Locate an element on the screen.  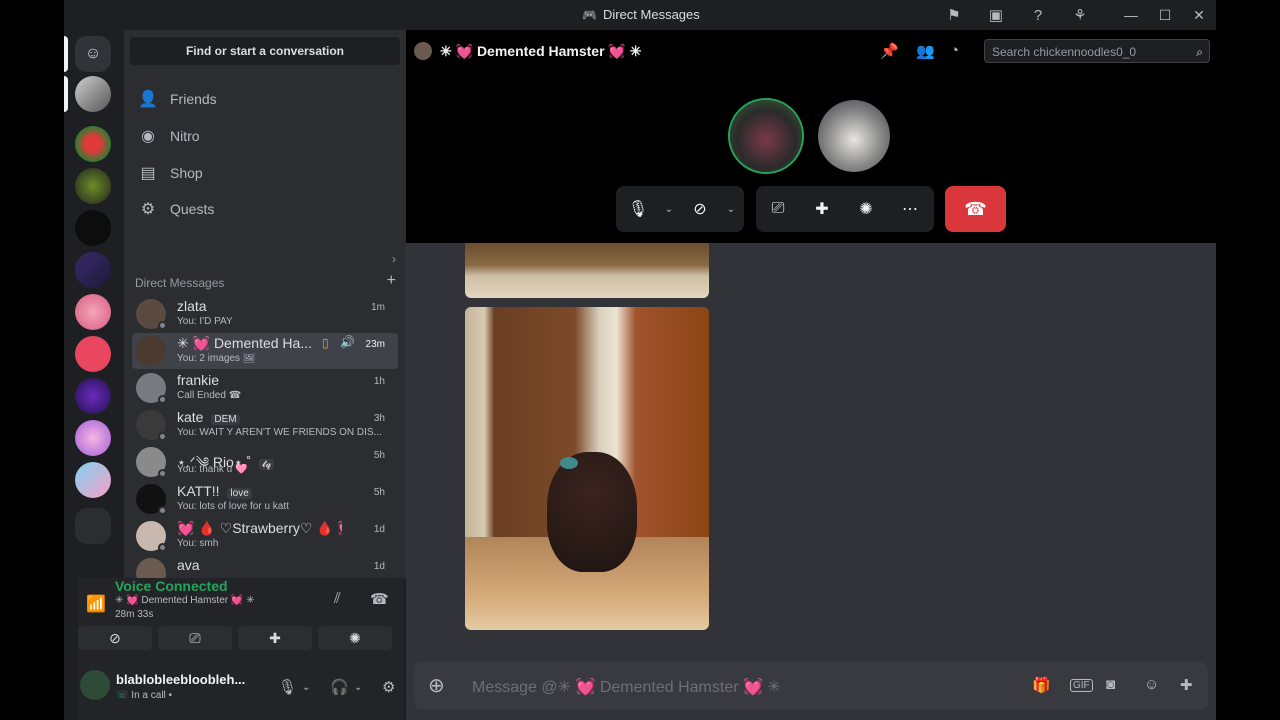
title-bar: 🎮 Direct Messages ⚑ ▣ ? ⚘ — ☐ ✕ is located at coordinates (640, 15).